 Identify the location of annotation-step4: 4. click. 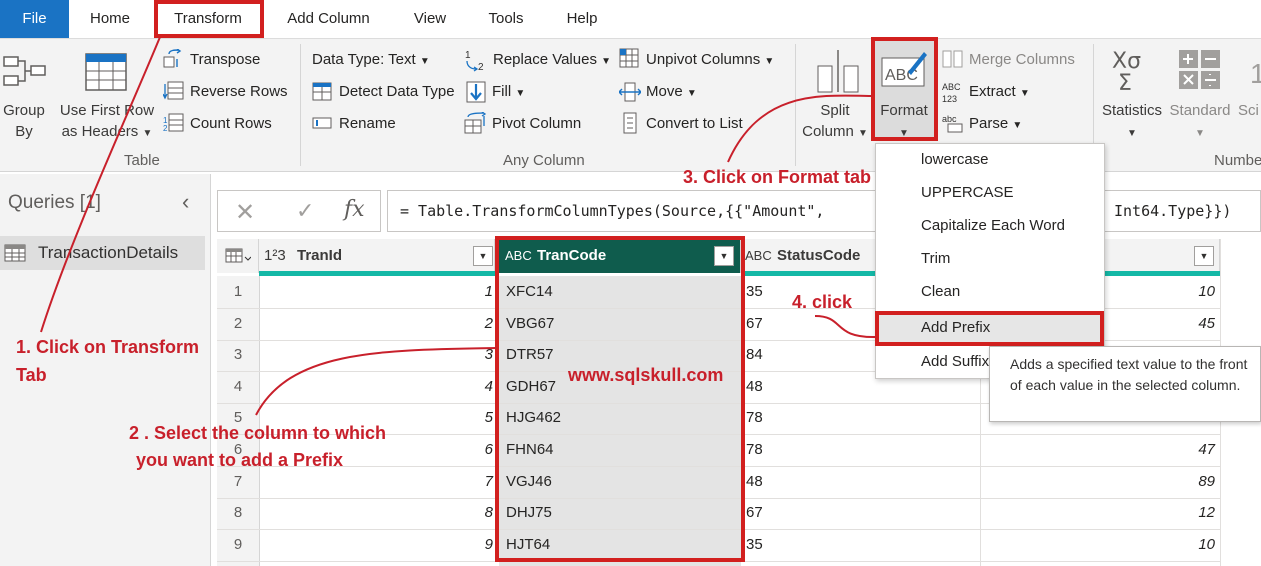
(822, 302).